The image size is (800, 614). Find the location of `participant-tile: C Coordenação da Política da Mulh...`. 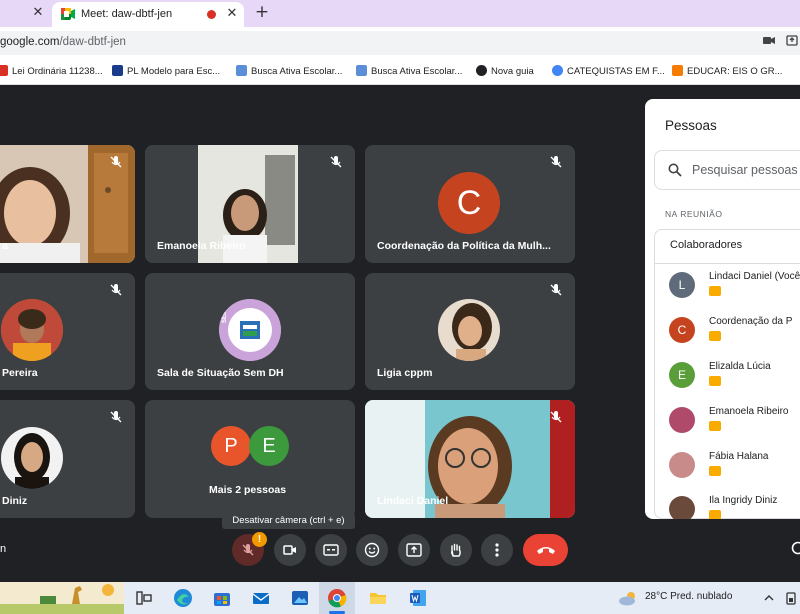

participant-tile: C Coordenação da Política da Mulh... is located at coordinates (470, 204).